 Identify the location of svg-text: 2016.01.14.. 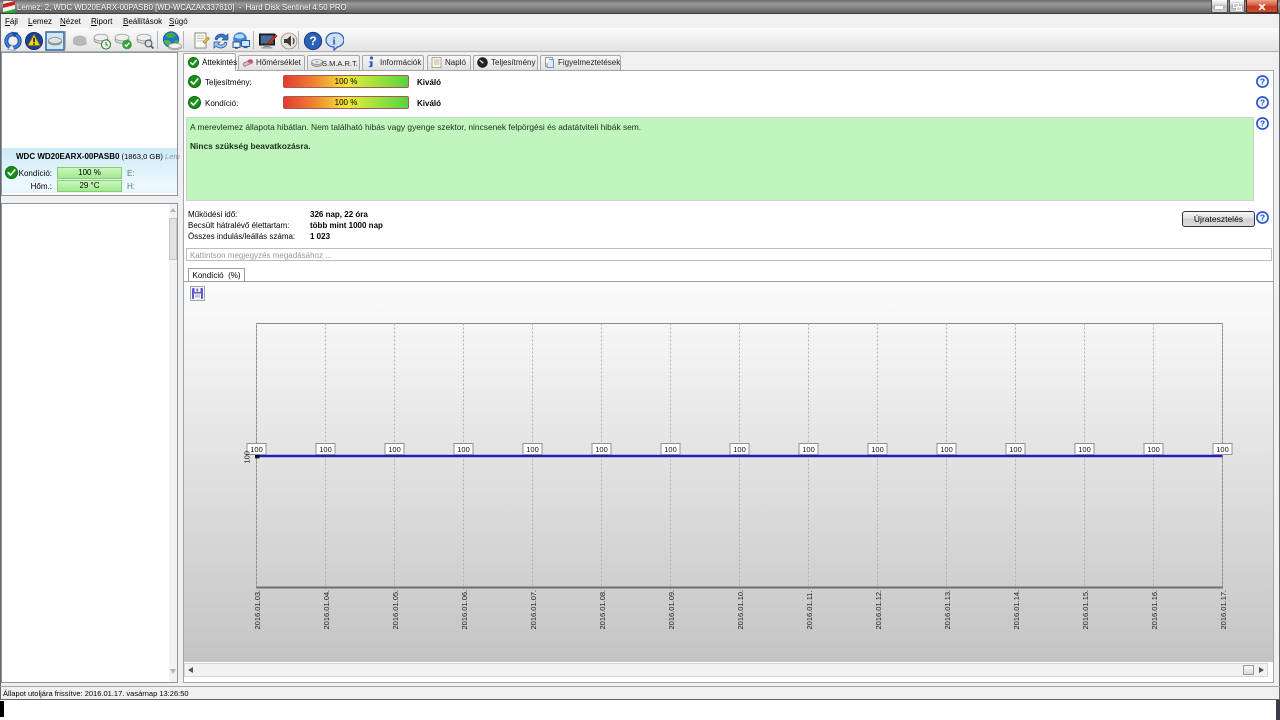
(1016, 610).